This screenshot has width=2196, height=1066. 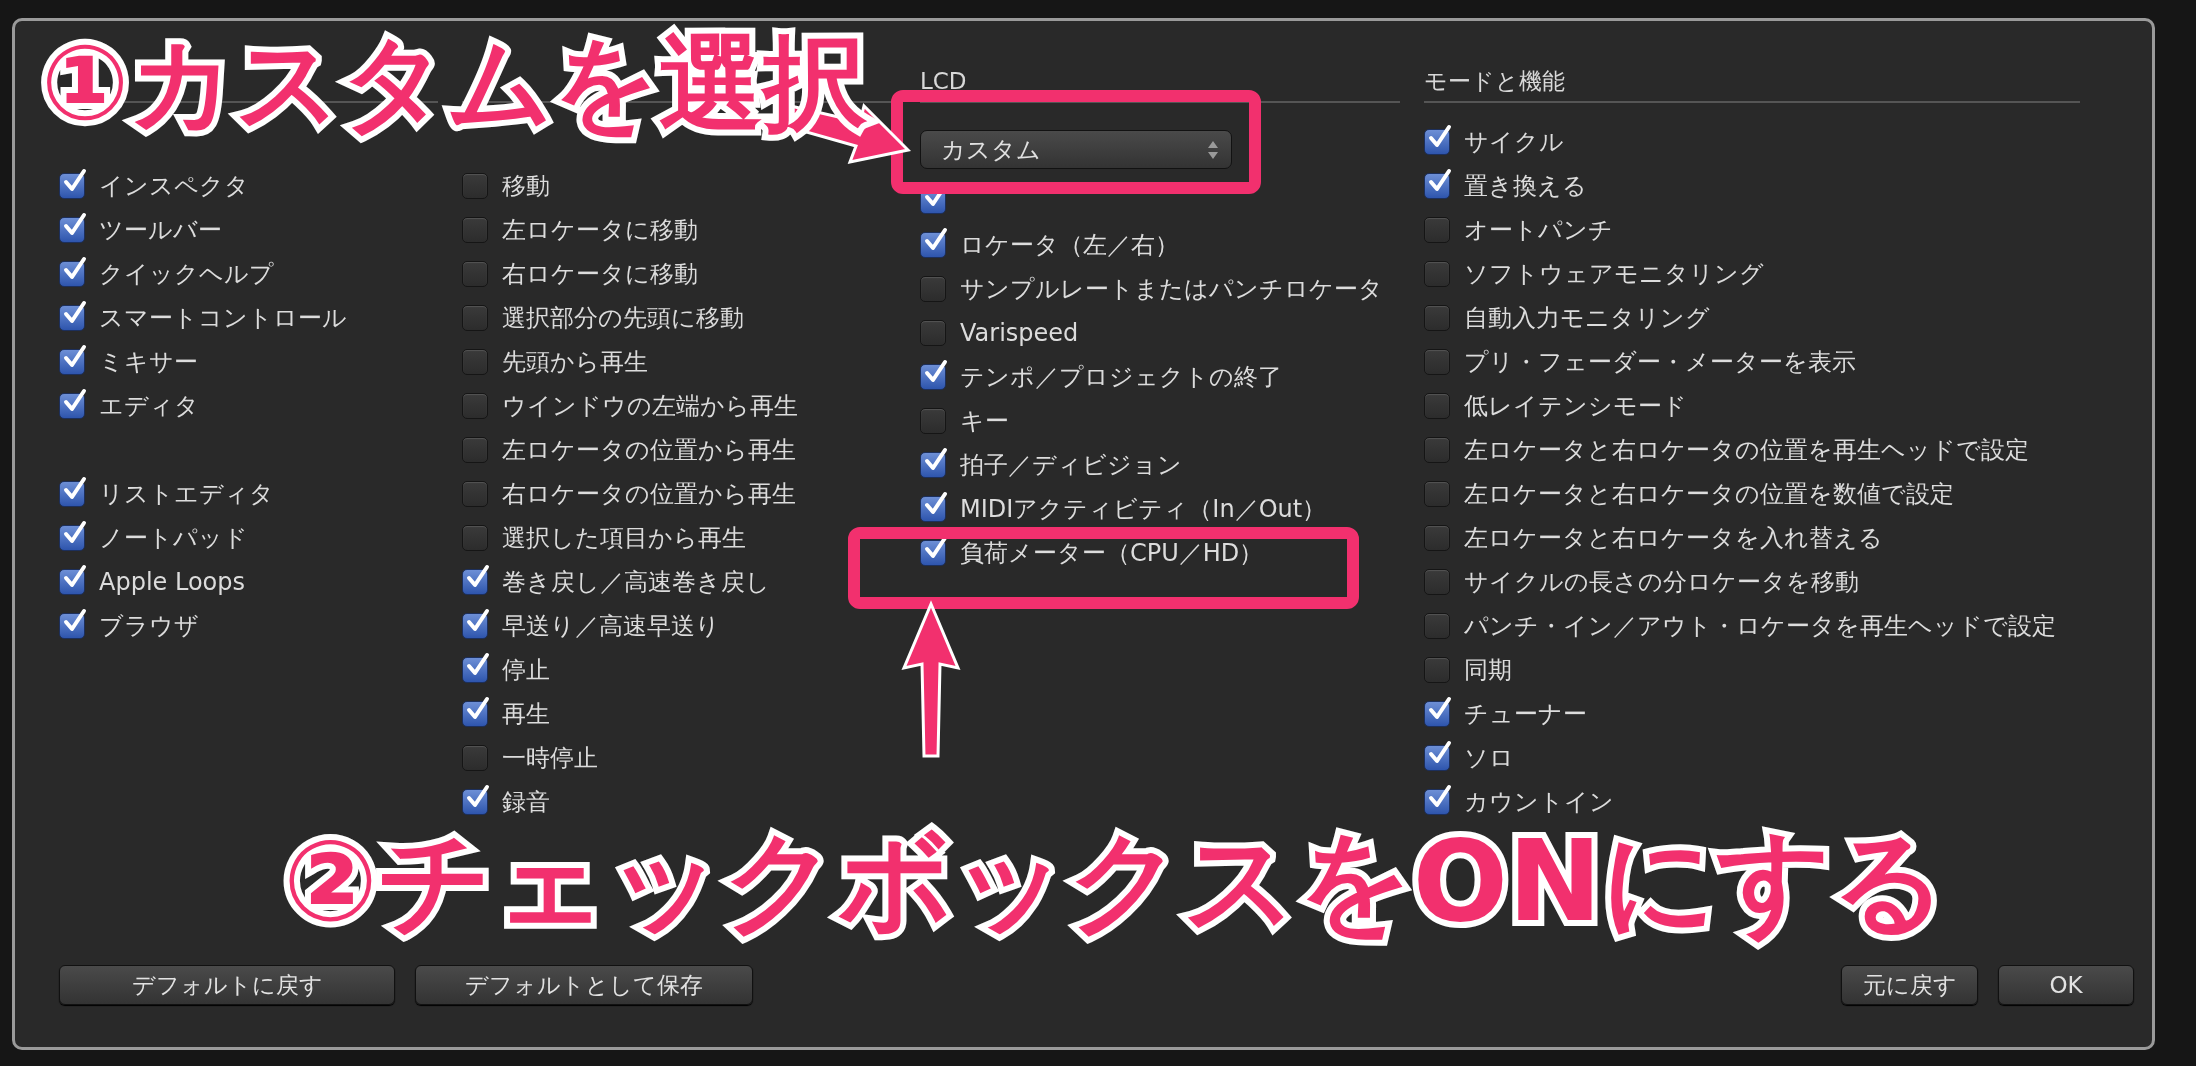 I want to click on ok-button: OK, so click(x=2066, y=985).